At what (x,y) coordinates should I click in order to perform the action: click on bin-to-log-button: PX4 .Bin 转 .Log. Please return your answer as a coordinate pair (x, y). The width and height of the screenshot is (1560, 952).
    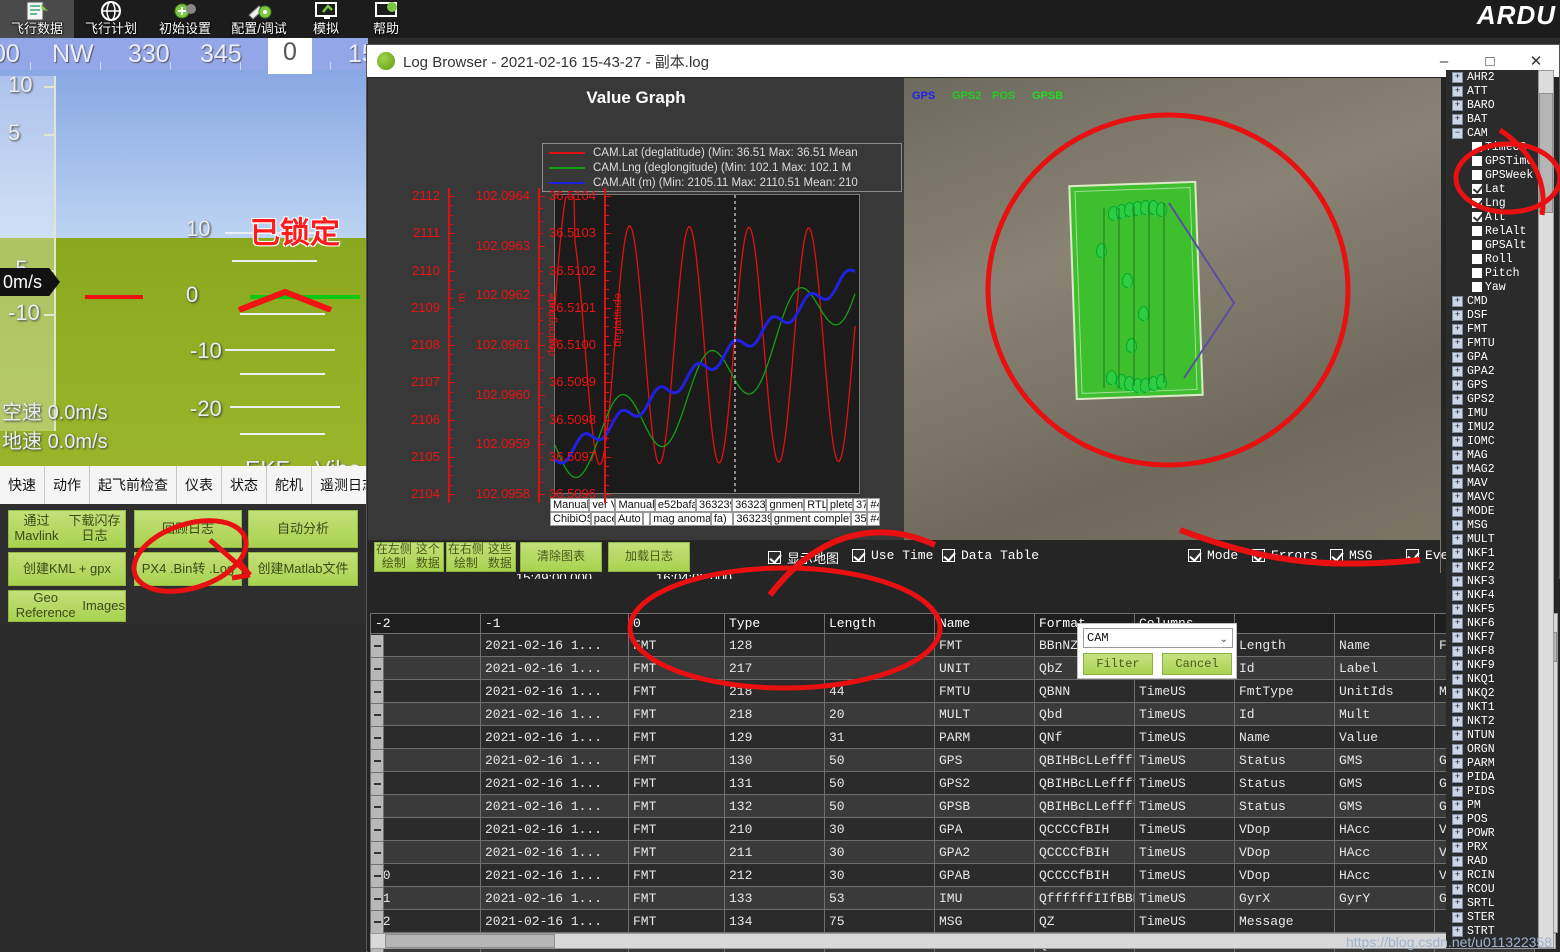
    Looking at the image, I should click on (188, 569).